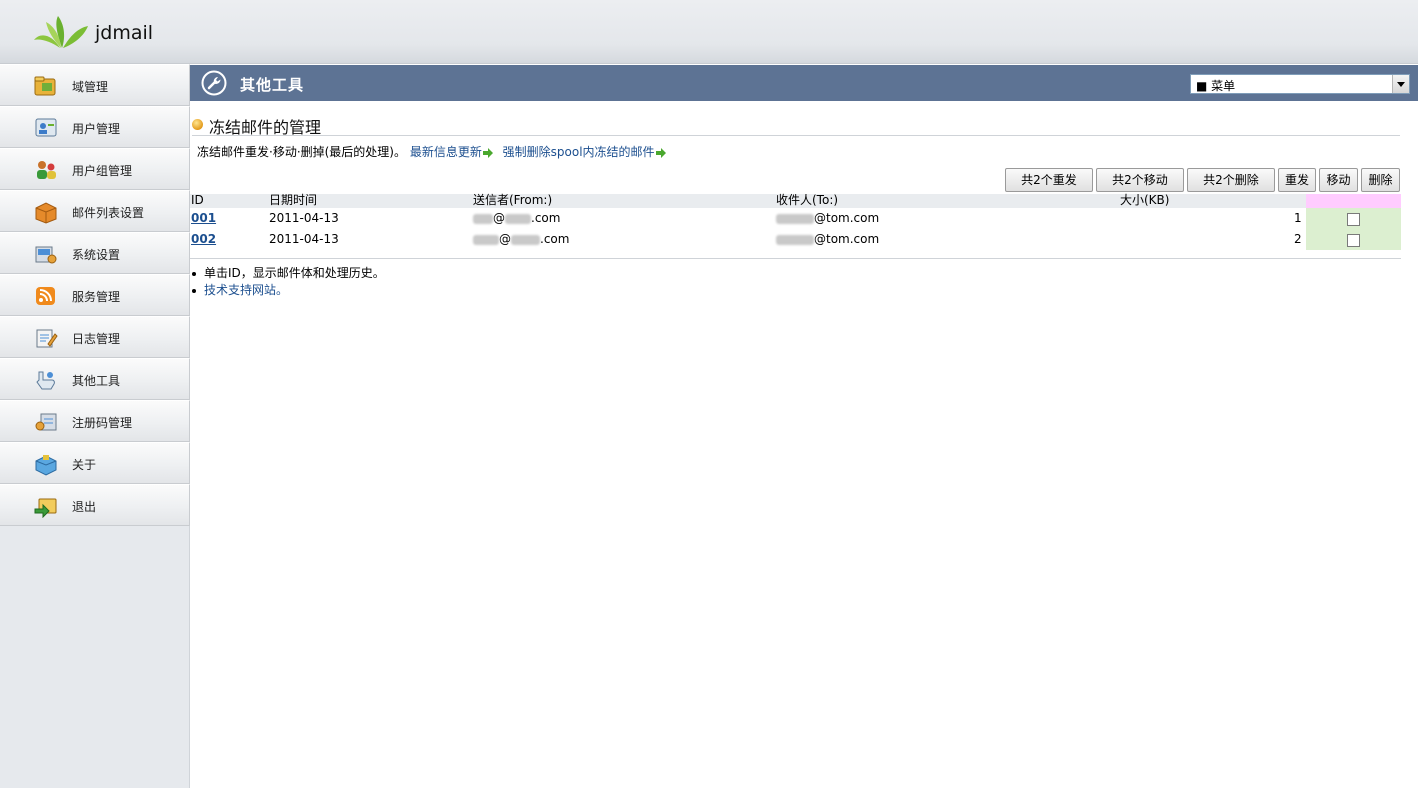 Image resolution: width=1418 pixels, height=788 pixels. Describe the element at coordinates (1298, 239) in the screenshot. I see `row-size: 2` at that location.